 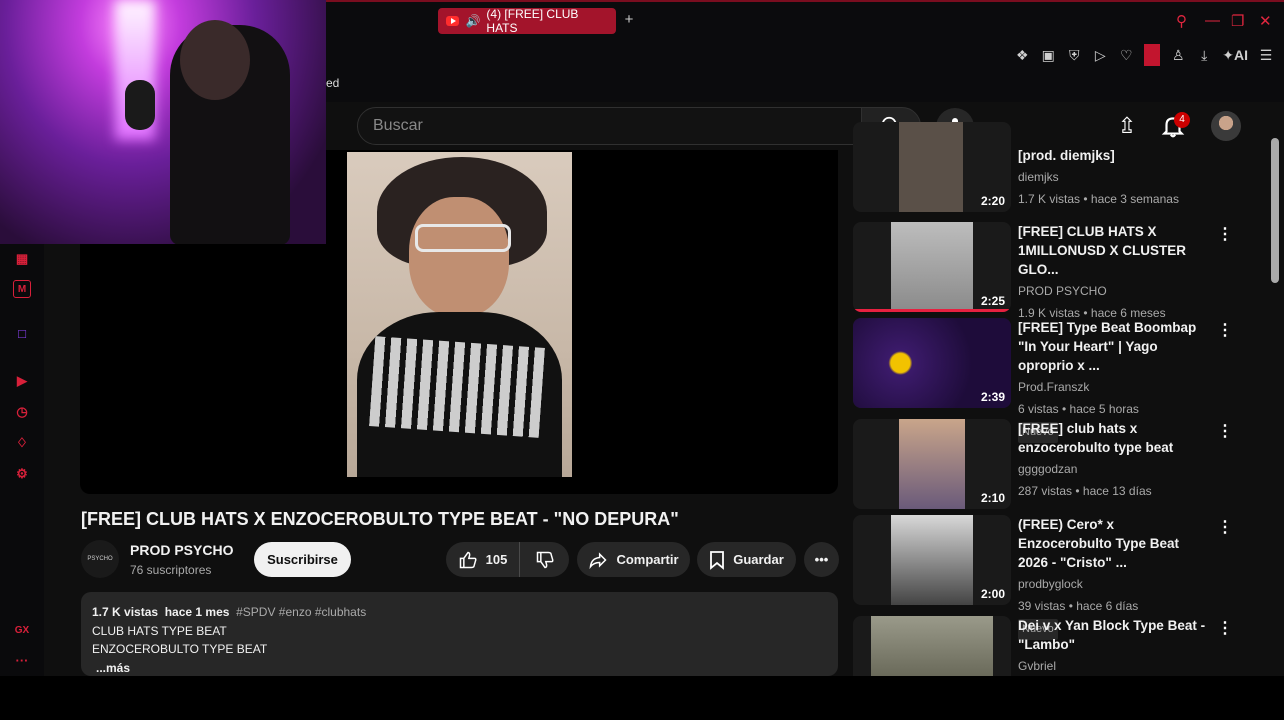 I want to click on tab-title: (4) [FREE] CLUB HATS, so click(x=532, y=21).